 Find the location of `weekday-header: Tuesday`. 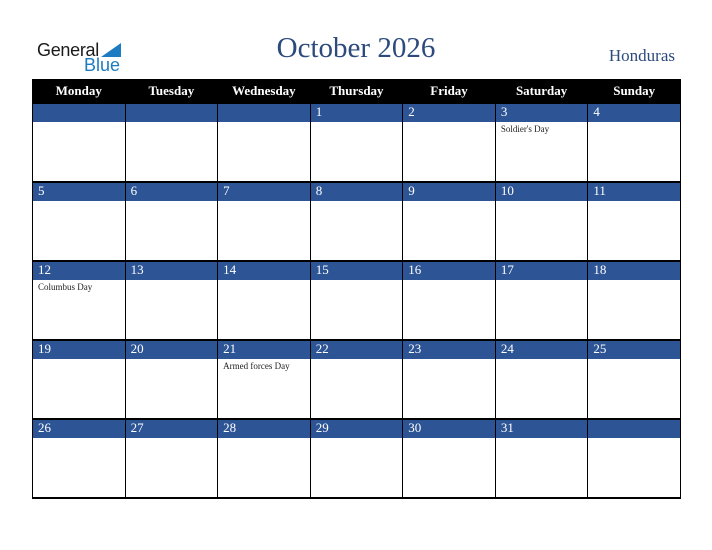

weekday-header: Tuesday is located at coordinates (171, 91).